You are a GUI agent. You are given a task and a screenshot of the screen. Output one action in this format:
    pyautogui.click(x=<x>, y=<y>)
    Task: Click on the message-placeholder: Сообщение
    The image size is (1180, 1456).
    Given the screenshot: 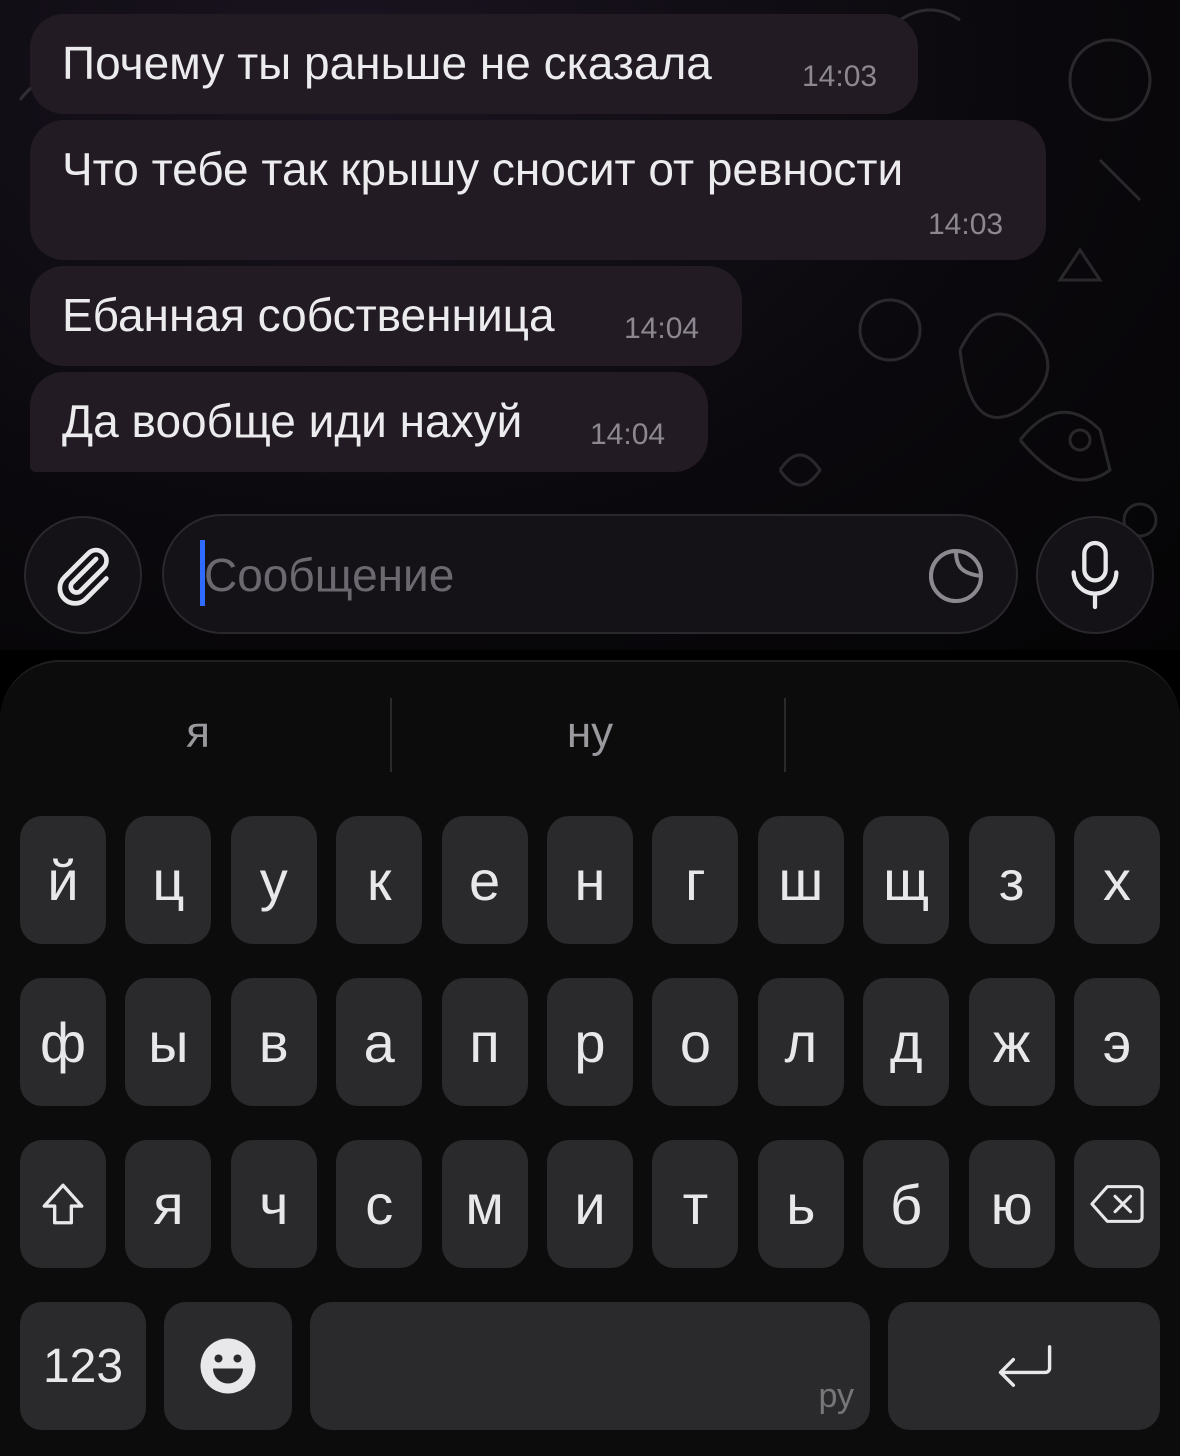 What is the action you would take?
    pyautogui.click(x=329, y=575)
    